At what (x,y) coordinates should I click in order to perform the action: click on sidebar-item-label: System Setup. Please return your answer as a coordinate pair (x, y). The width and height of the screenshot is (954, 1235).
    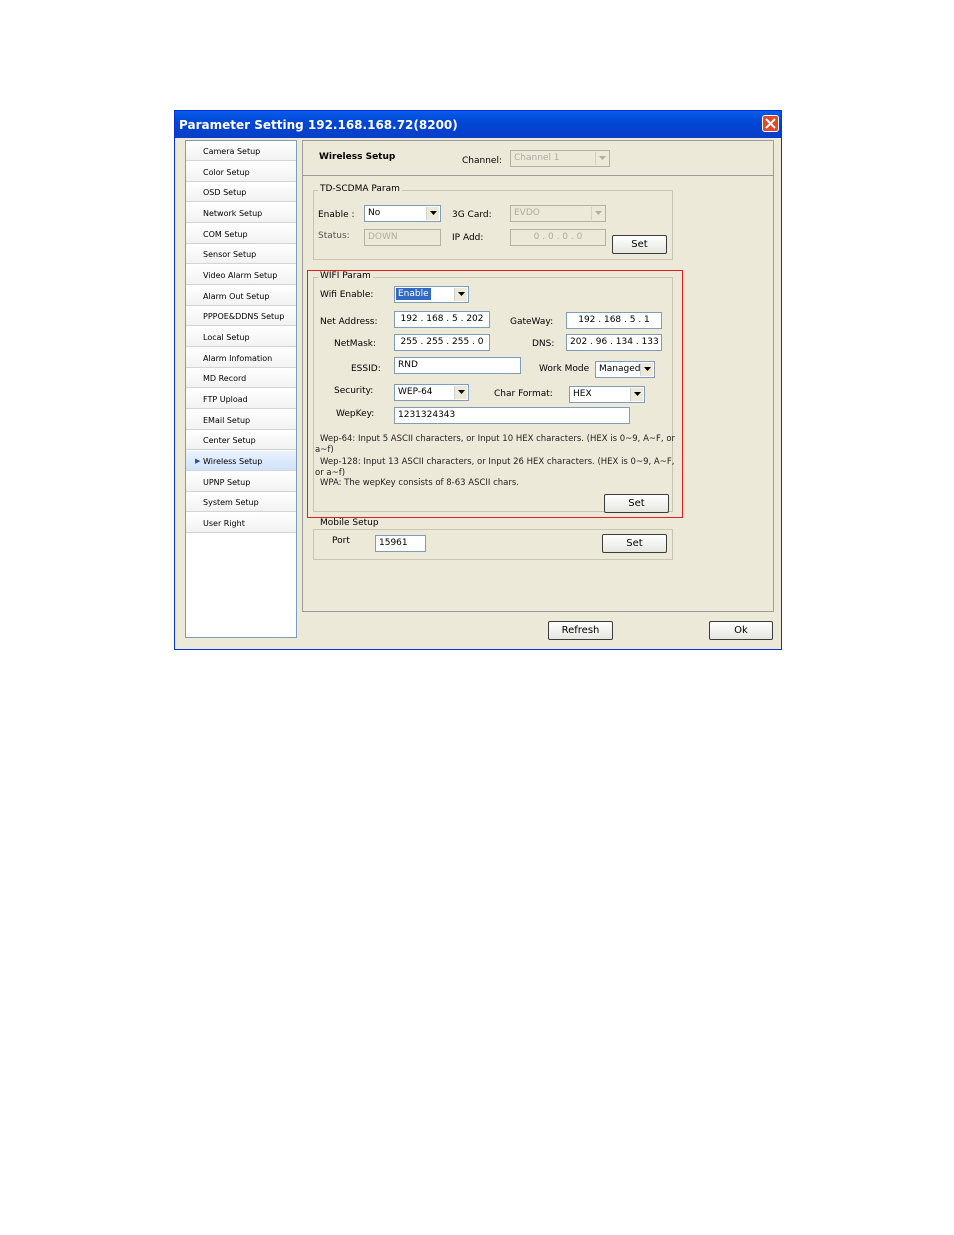
    Looking at the image, I should click on (231, 502).